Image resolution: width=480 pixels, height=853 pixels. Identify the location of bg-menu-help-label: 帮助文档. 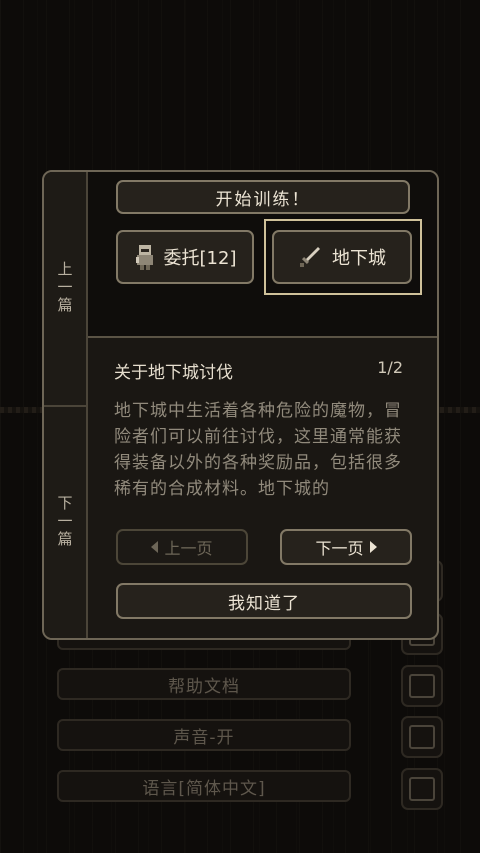
(204, 686).